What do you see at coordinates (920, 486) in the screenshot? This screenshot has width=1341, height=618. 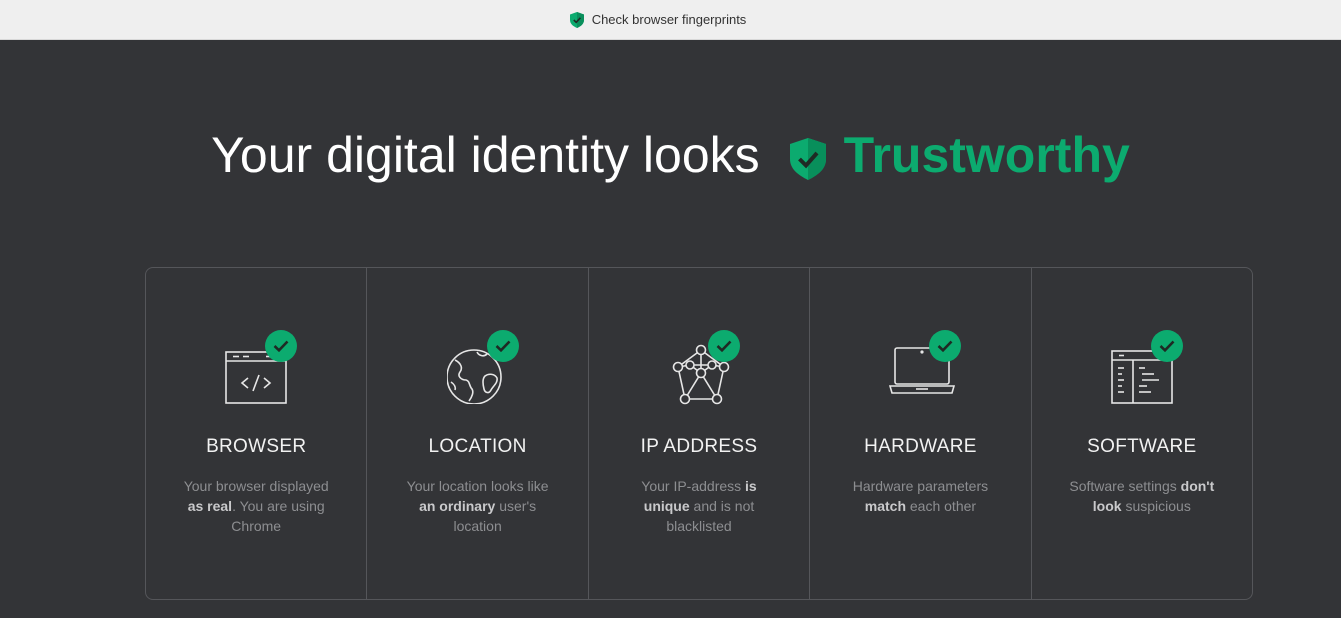 I see `desc-text: Hardware parameters` at bounding box center [920, 486].